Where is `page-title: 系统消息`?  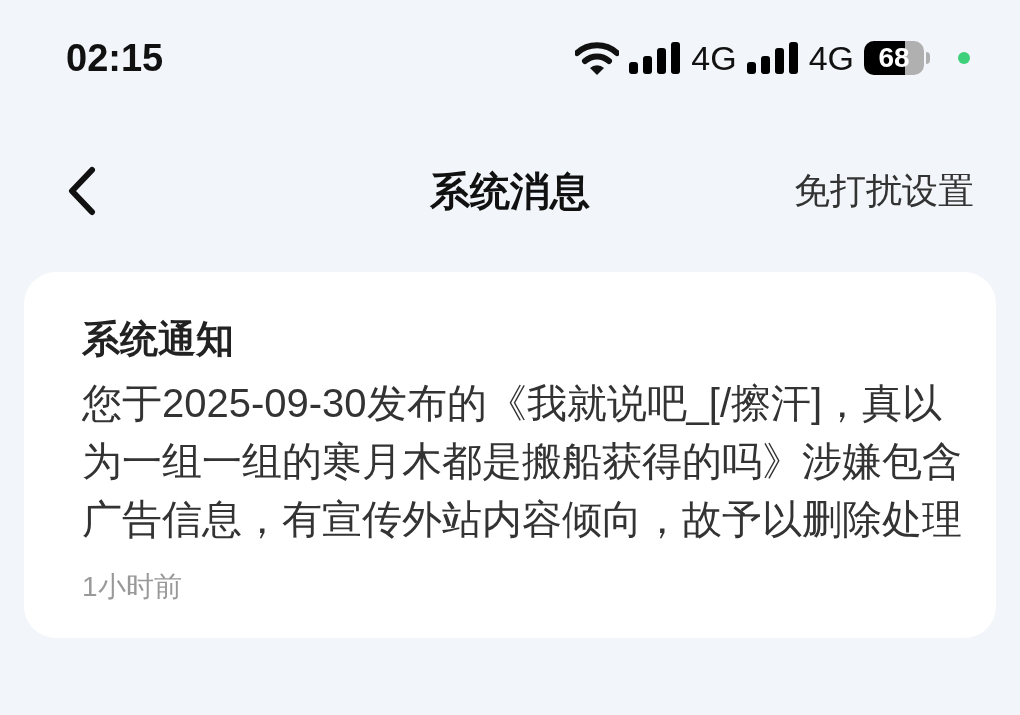 page-title: 系统消息 is located at coordinates (510, 191).